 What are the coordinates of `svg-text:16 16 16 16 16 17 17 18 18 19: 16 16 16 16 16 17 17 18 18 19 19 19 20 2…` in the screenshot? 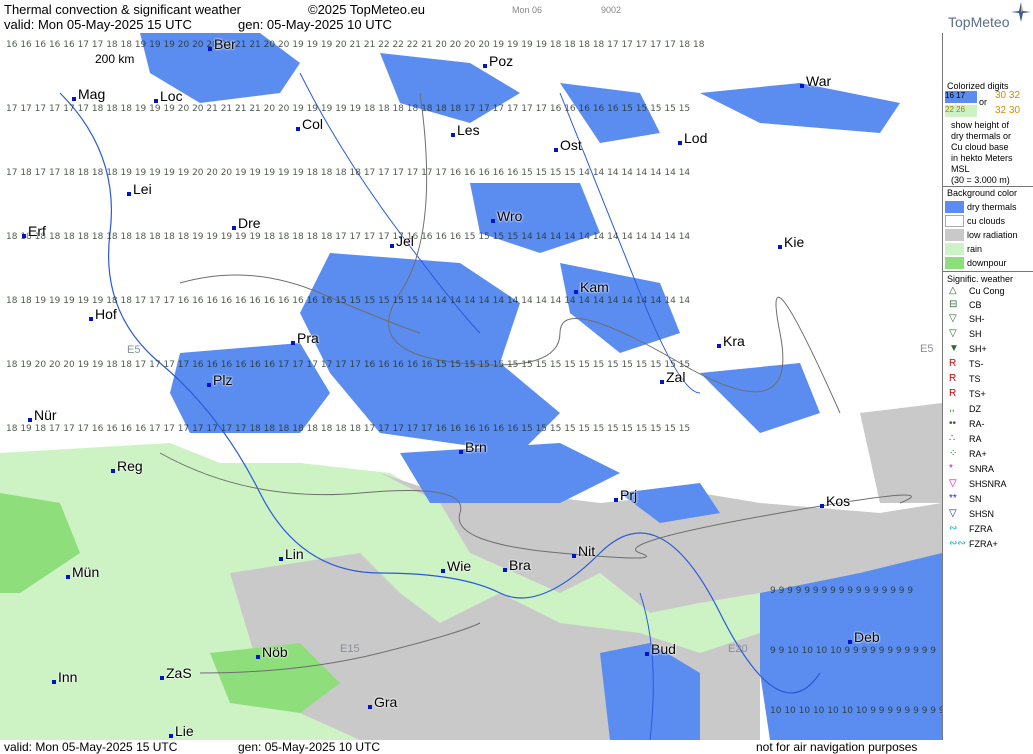 It's located at (355, 45).